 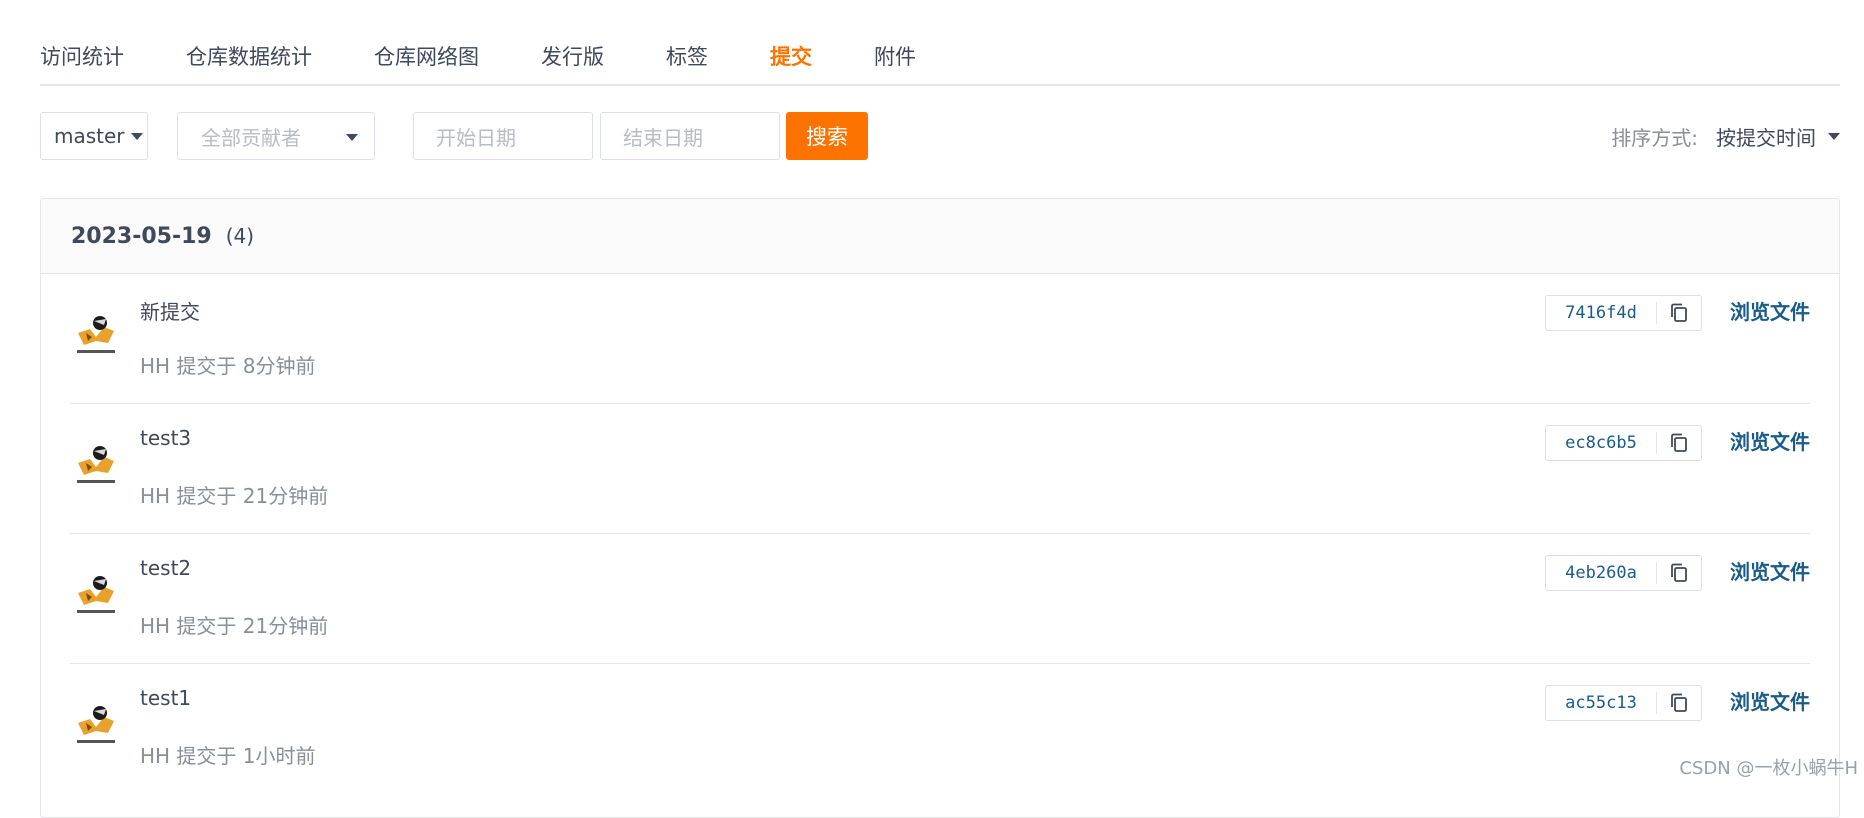 I want to click on commit-sha-link: ac55c13, so click(x=1601, y=703).